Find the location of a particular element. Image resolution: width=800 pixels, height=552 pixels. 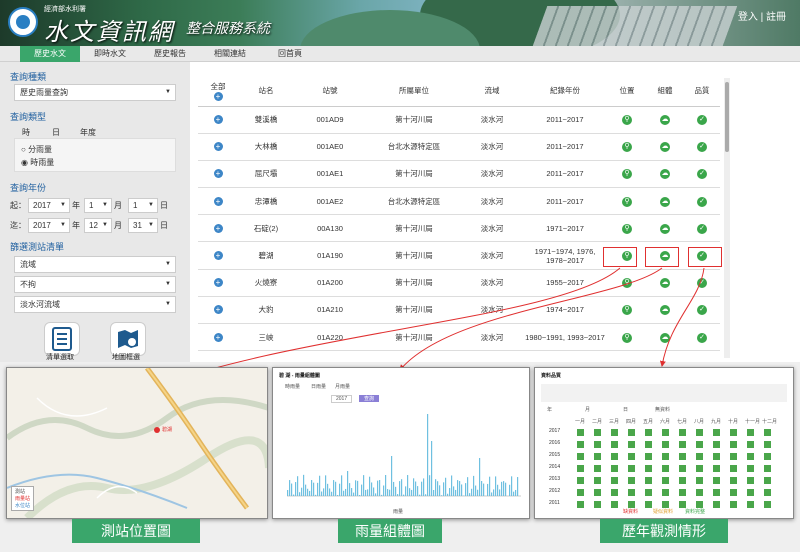

rain-tab-day: 日雨量 is located at coordinates (318, 386).